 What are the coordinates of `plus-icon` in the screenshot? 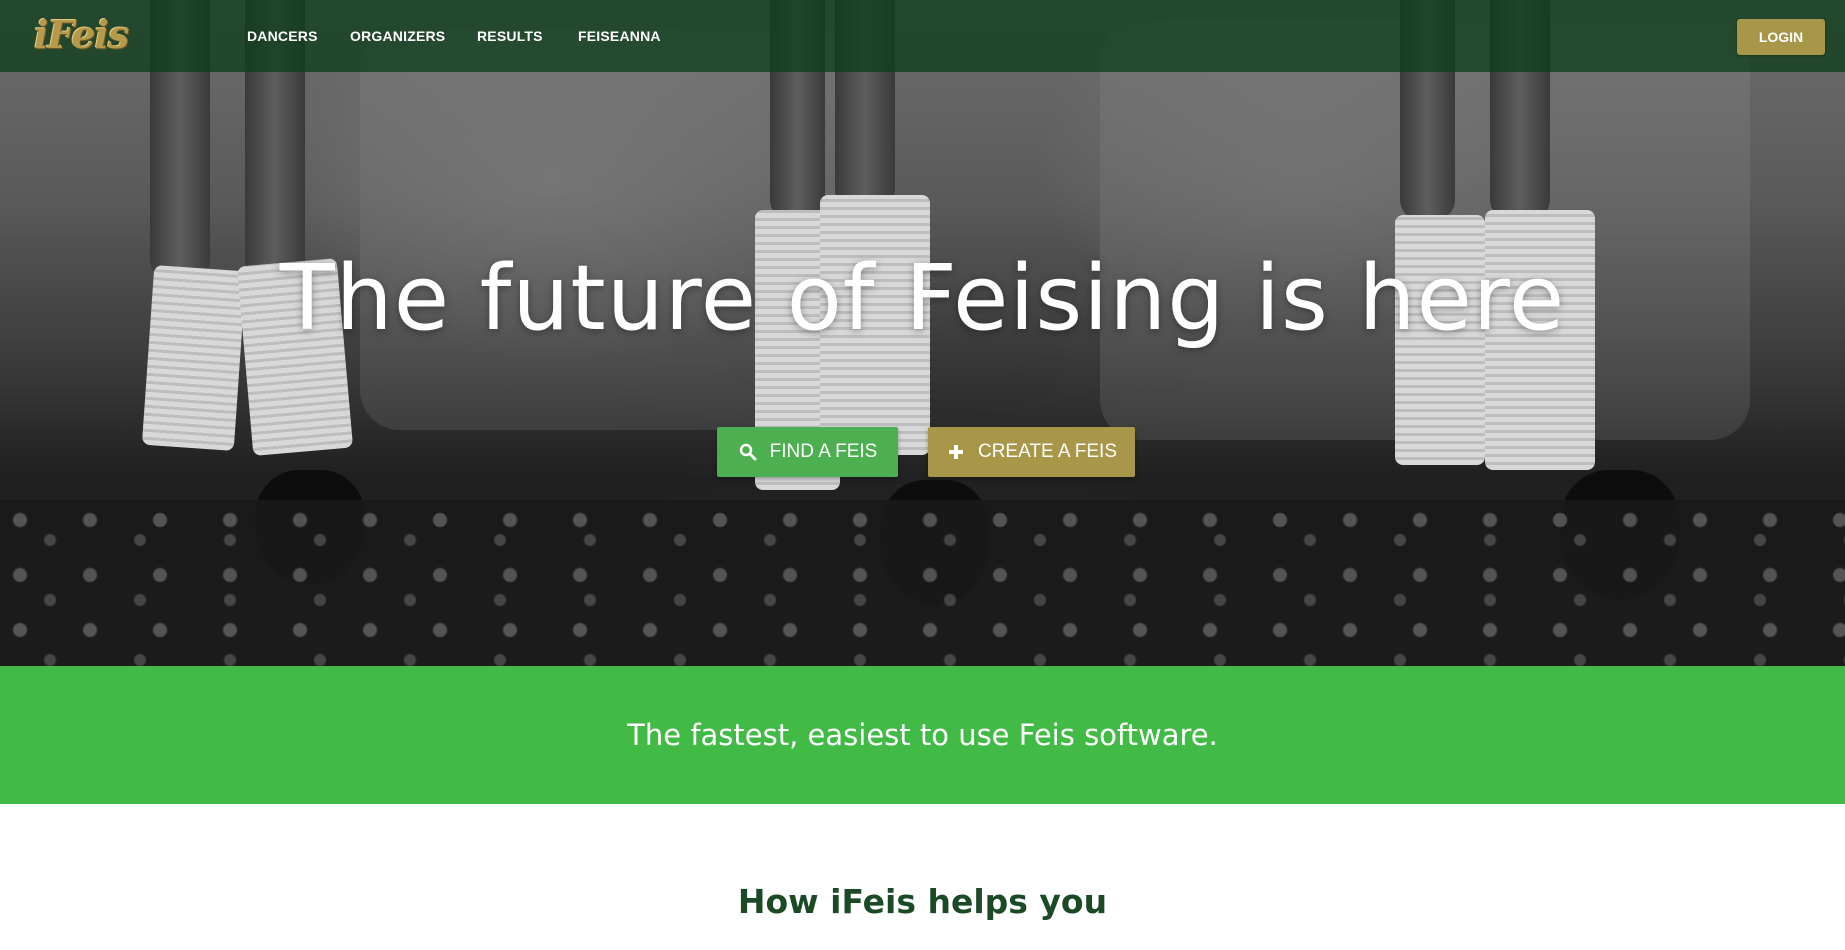 It's located at (956, 452).